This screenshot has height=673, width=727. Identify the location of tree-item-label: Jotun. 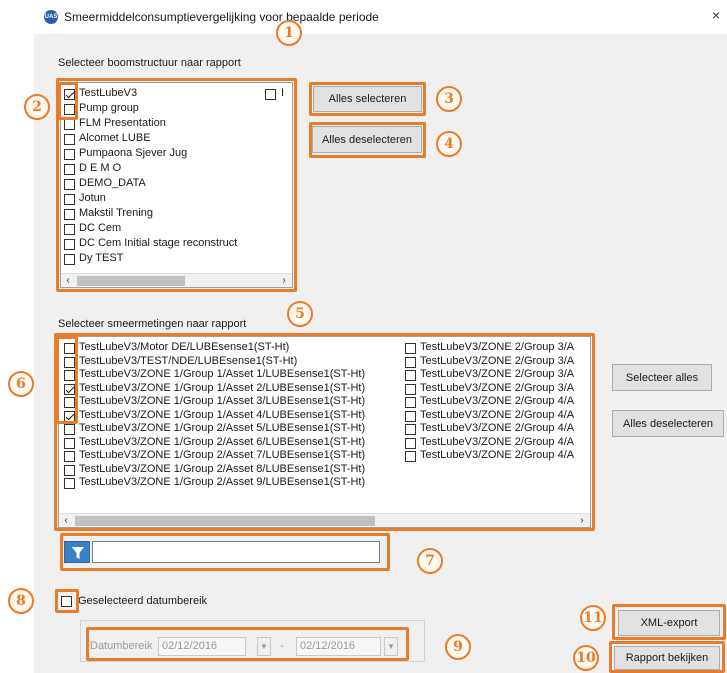
(92, 198).